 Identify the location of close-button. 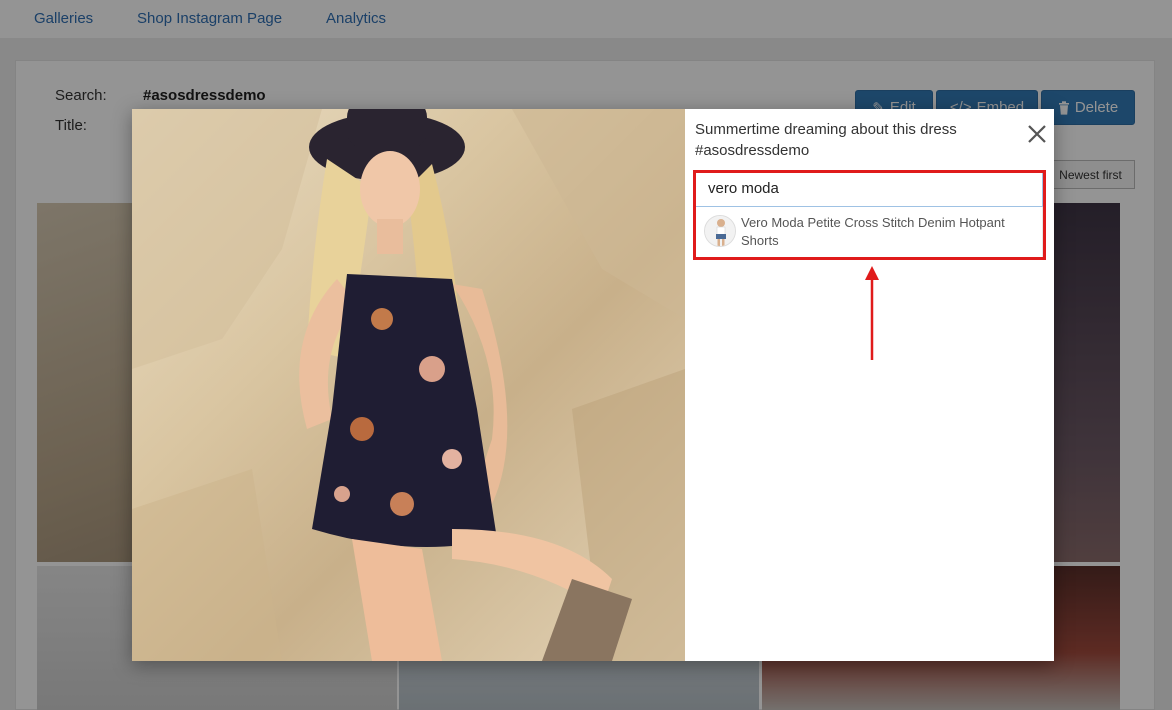
(1037, 134).